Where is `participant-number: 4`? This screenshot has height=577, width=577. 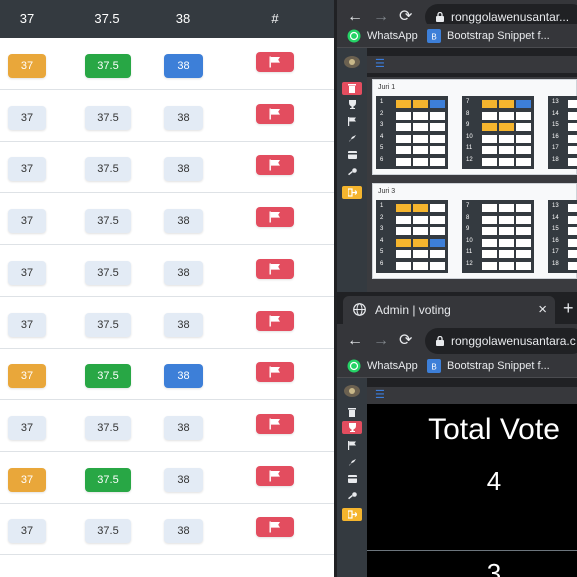
participant-number: 4 is located at coordinates (382, 240).